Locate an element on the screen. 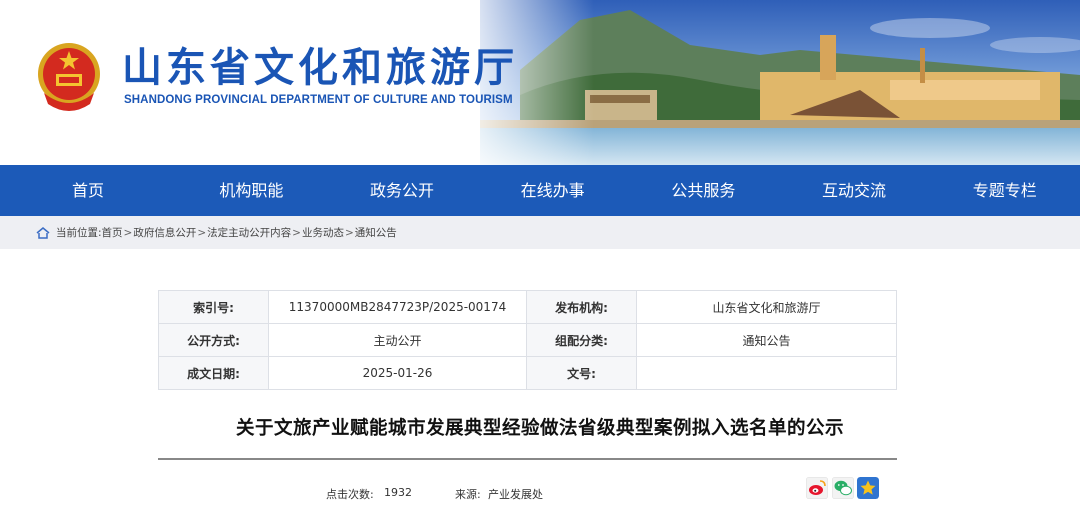 Image resolution: width=1080 pixels, height=512 pixels. clicks-value: 1932 is located at coordinates (398, 492).